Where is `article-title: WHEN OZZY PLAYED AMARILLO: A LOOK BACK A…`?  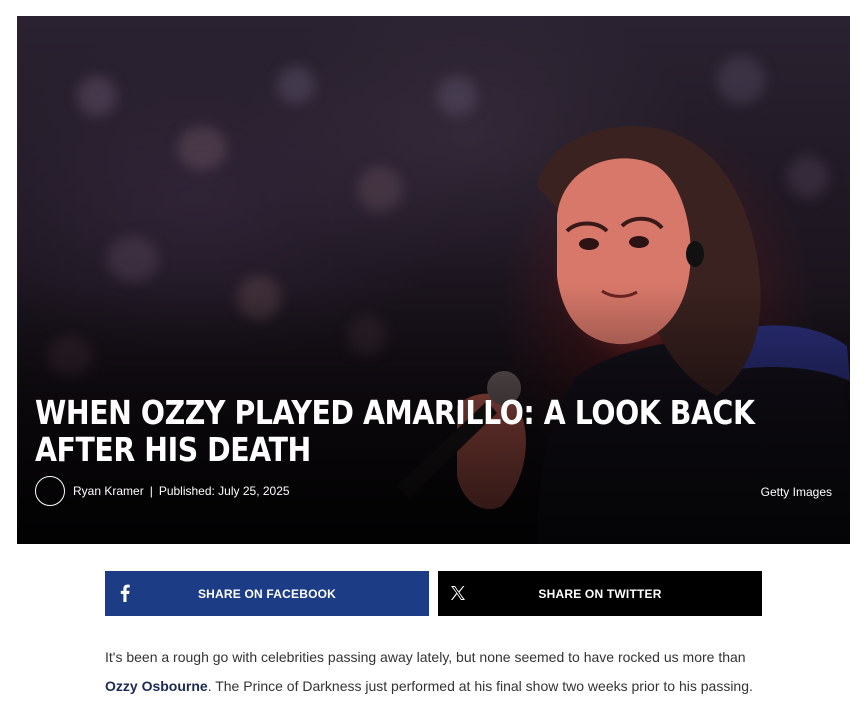 article-title: WHEN OZZY PLAYED AMARILLO: A LOOK BACK A… is located at coordinates (395, 431).